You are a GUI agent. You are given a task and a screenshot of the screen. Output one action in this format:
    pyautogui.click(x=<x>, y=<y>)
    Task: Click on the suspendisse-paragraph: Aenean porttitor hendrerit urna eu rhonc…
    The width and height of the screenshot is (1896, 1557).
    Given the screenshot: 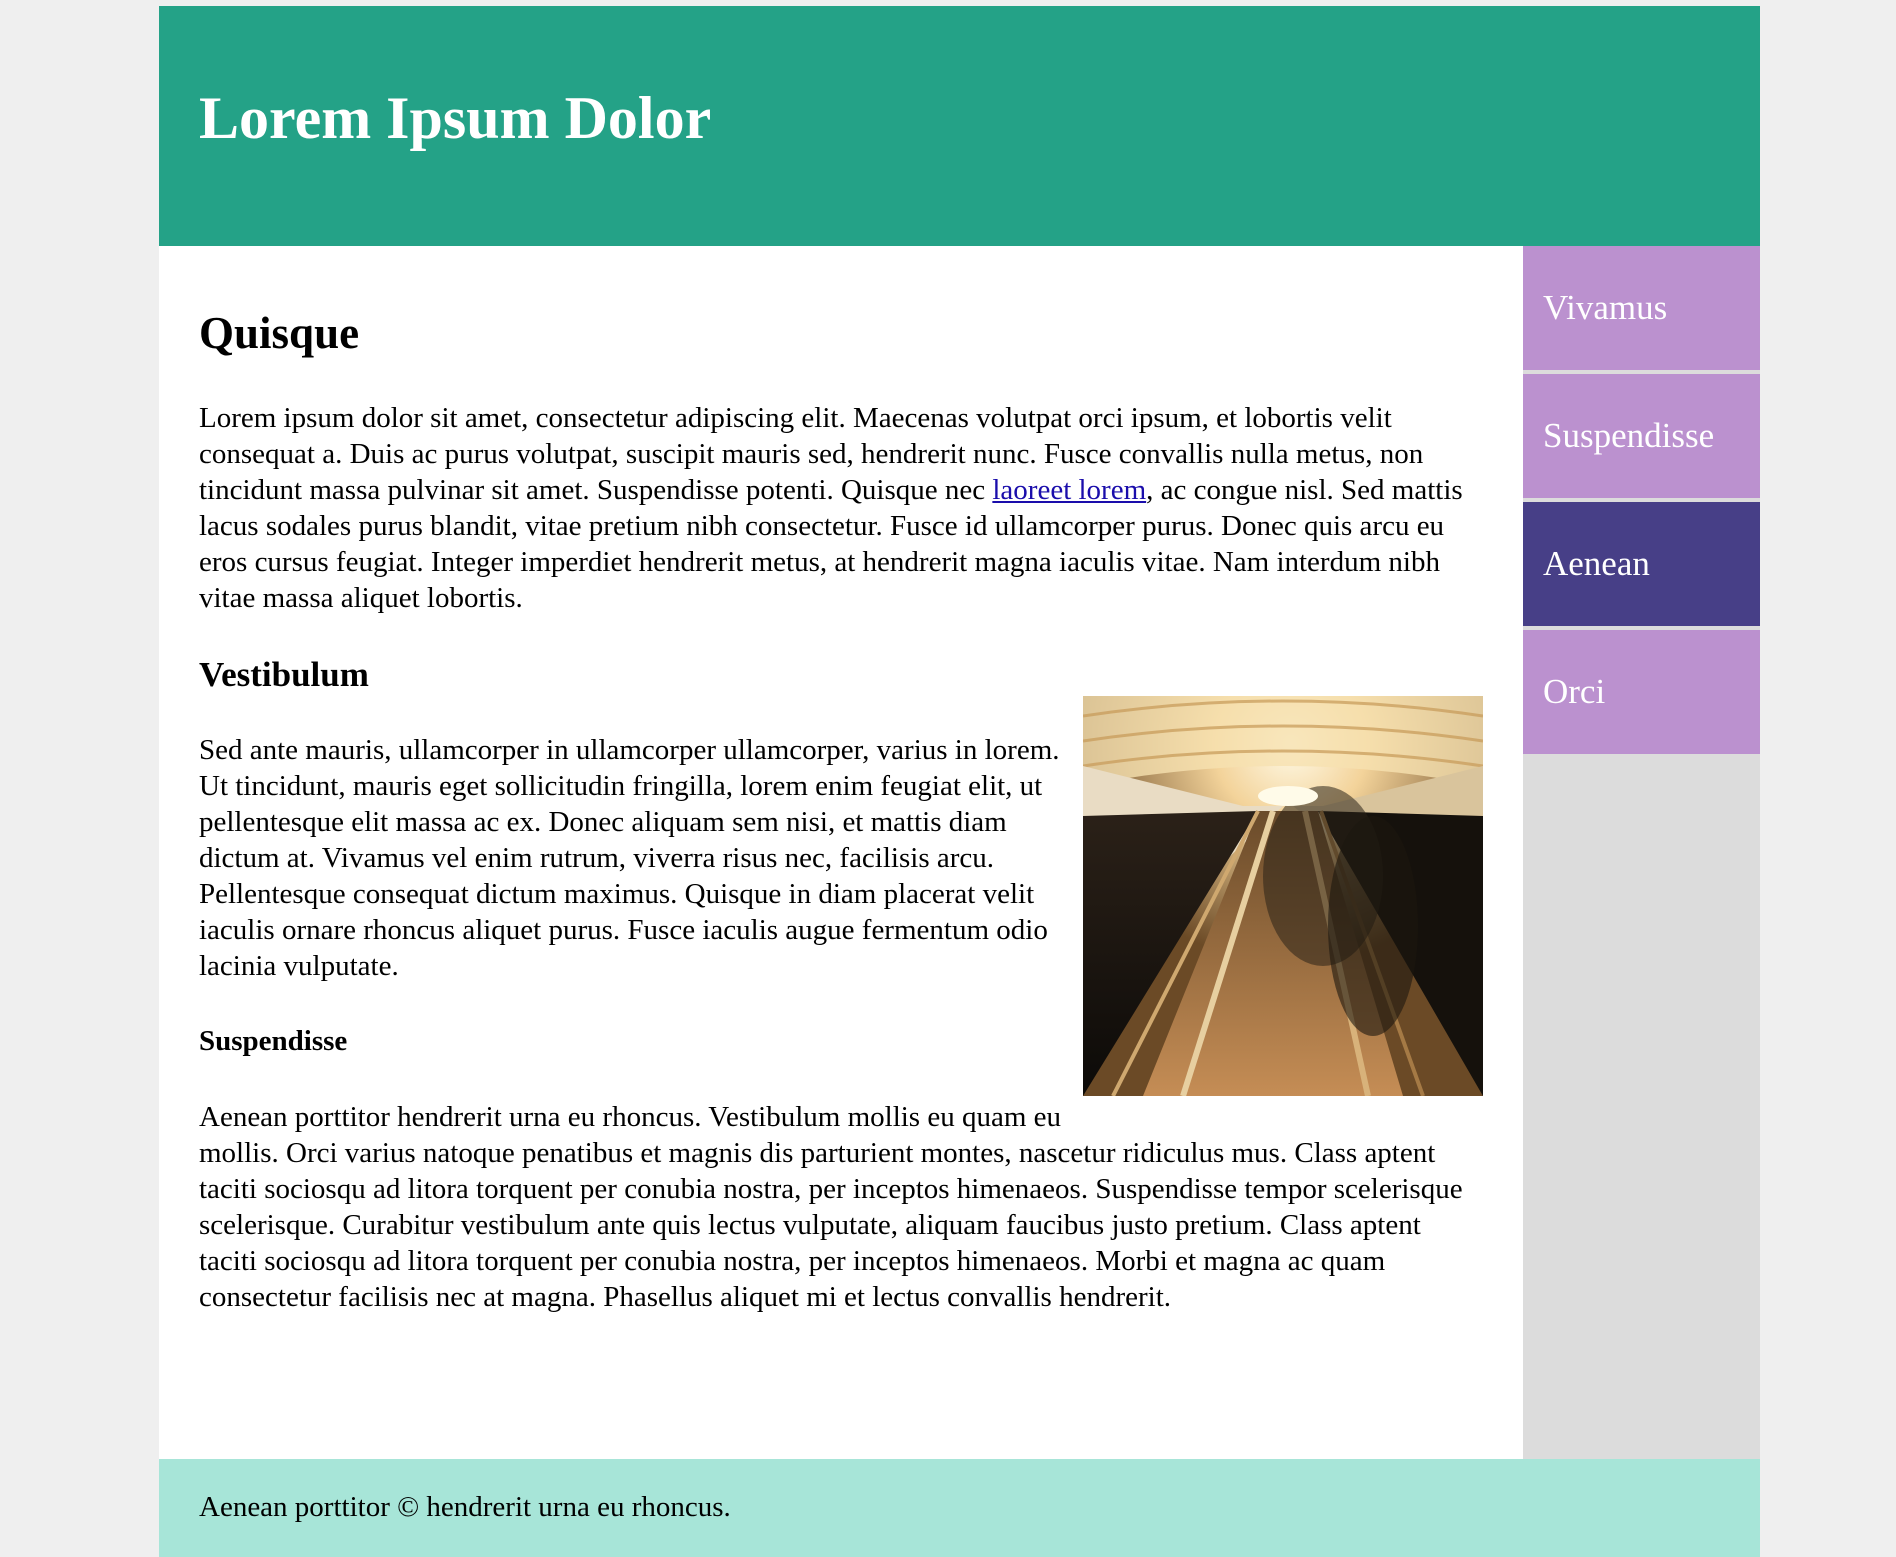 What is the action you would take?
    pyautogui.click(x=831, y=1206)
    